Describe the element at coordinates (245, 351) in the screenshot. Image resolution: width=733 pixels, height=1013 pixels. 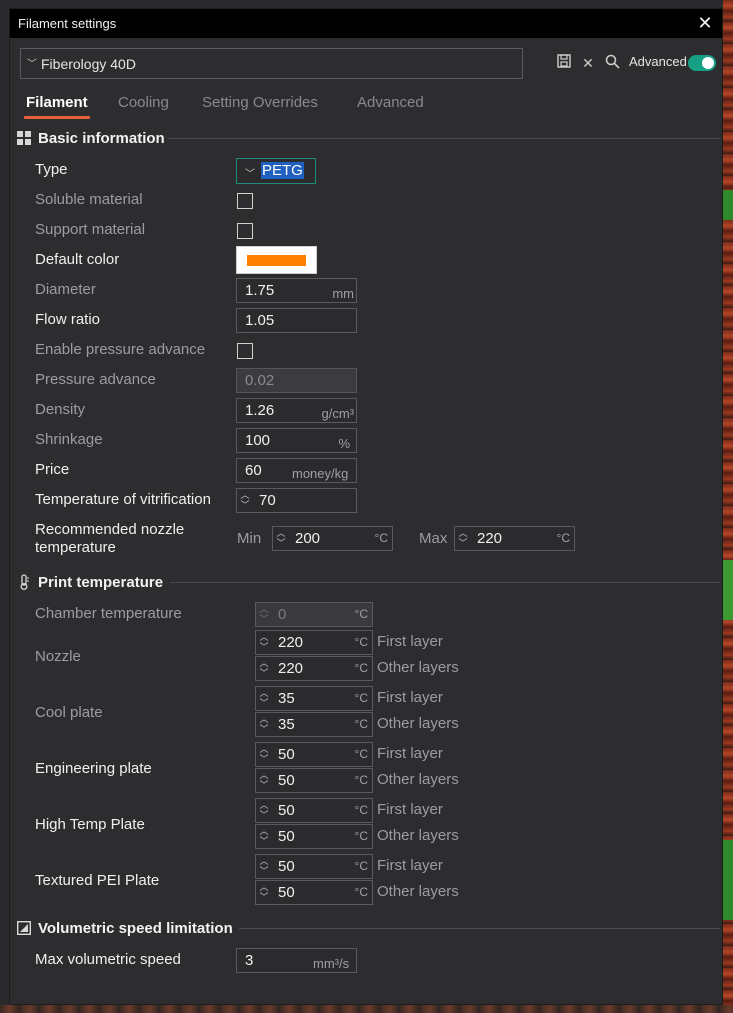
I see `enable-pressure-advance-checkbox` at that location.